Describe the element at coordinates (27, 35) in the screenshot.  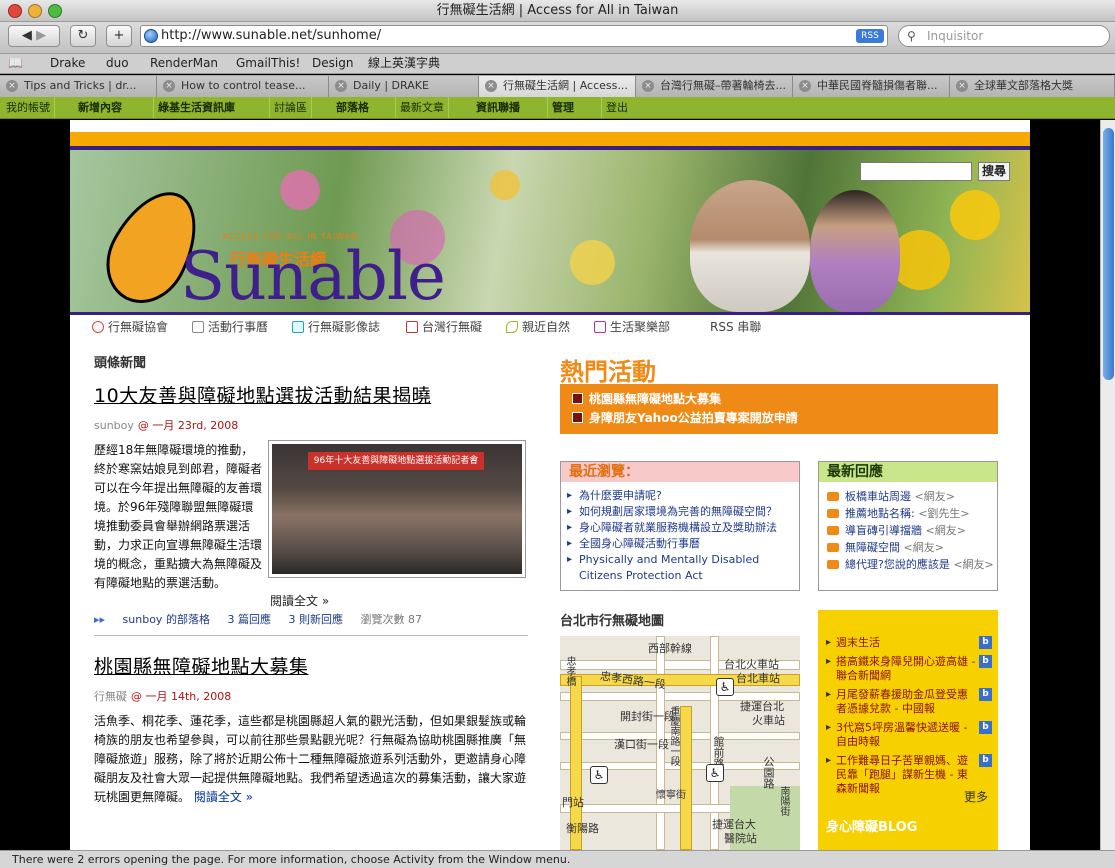
I see `back-arrow-icon: ◀` at that location.